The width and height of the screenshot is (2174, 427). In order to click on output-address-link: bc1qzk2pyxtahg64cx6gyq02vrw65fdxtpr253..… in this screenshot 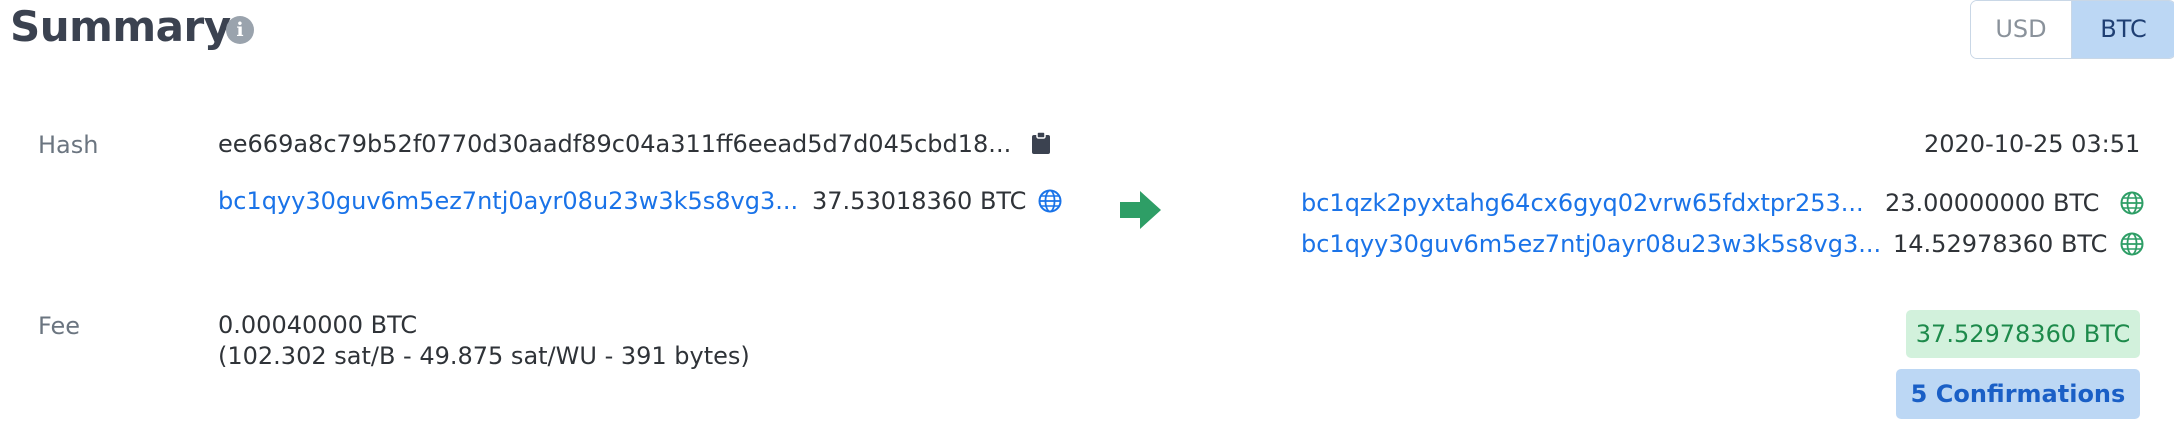, I will do `click(1582, 203)`.